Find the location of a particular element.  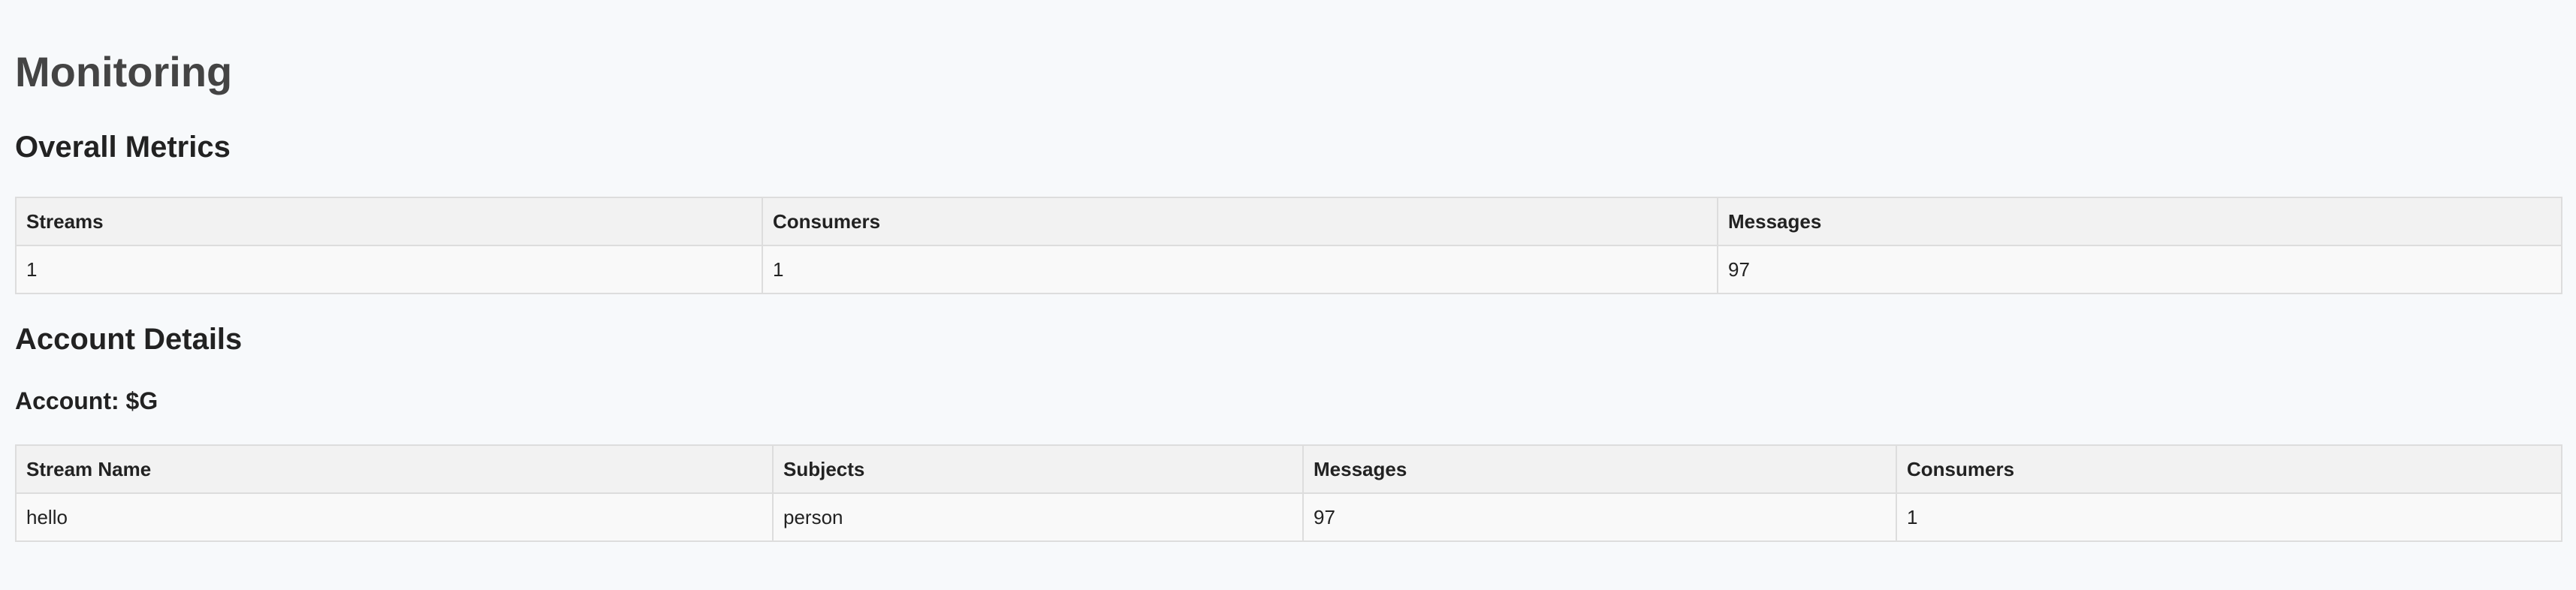

account-name-heading: Account: $G is located at coordinates (86, 400).